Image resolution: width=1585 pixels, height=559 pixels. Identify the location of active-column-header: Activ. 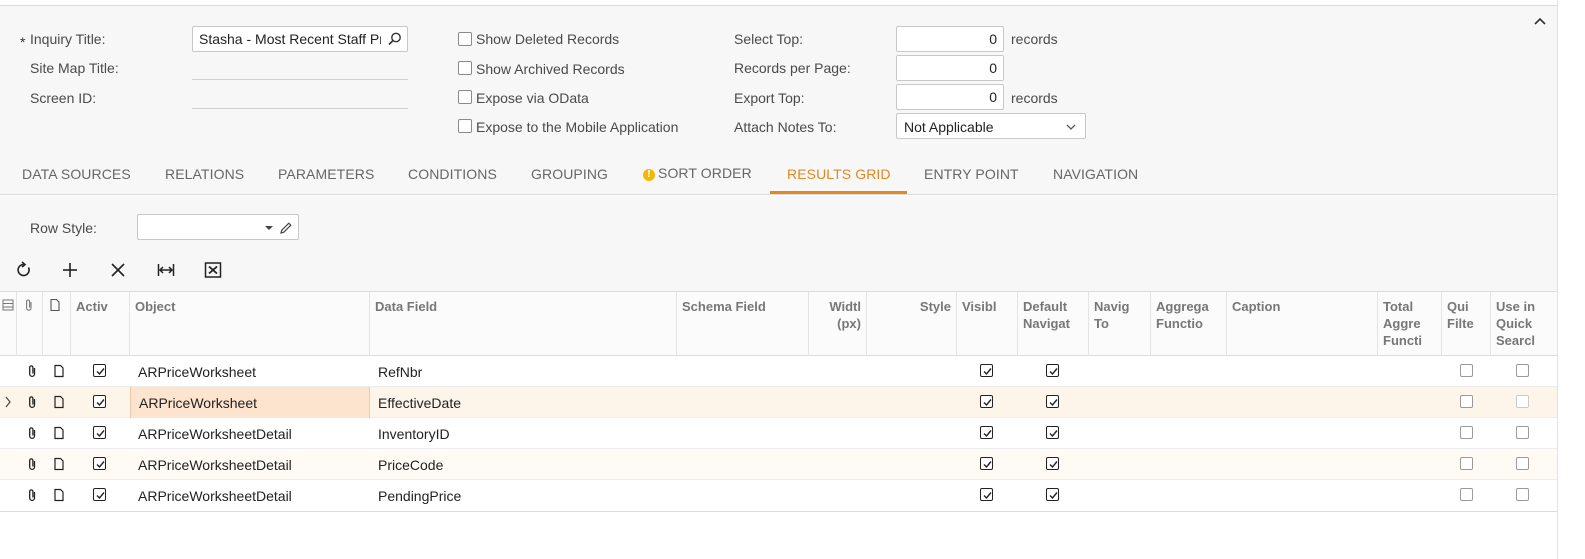
(100, 324).